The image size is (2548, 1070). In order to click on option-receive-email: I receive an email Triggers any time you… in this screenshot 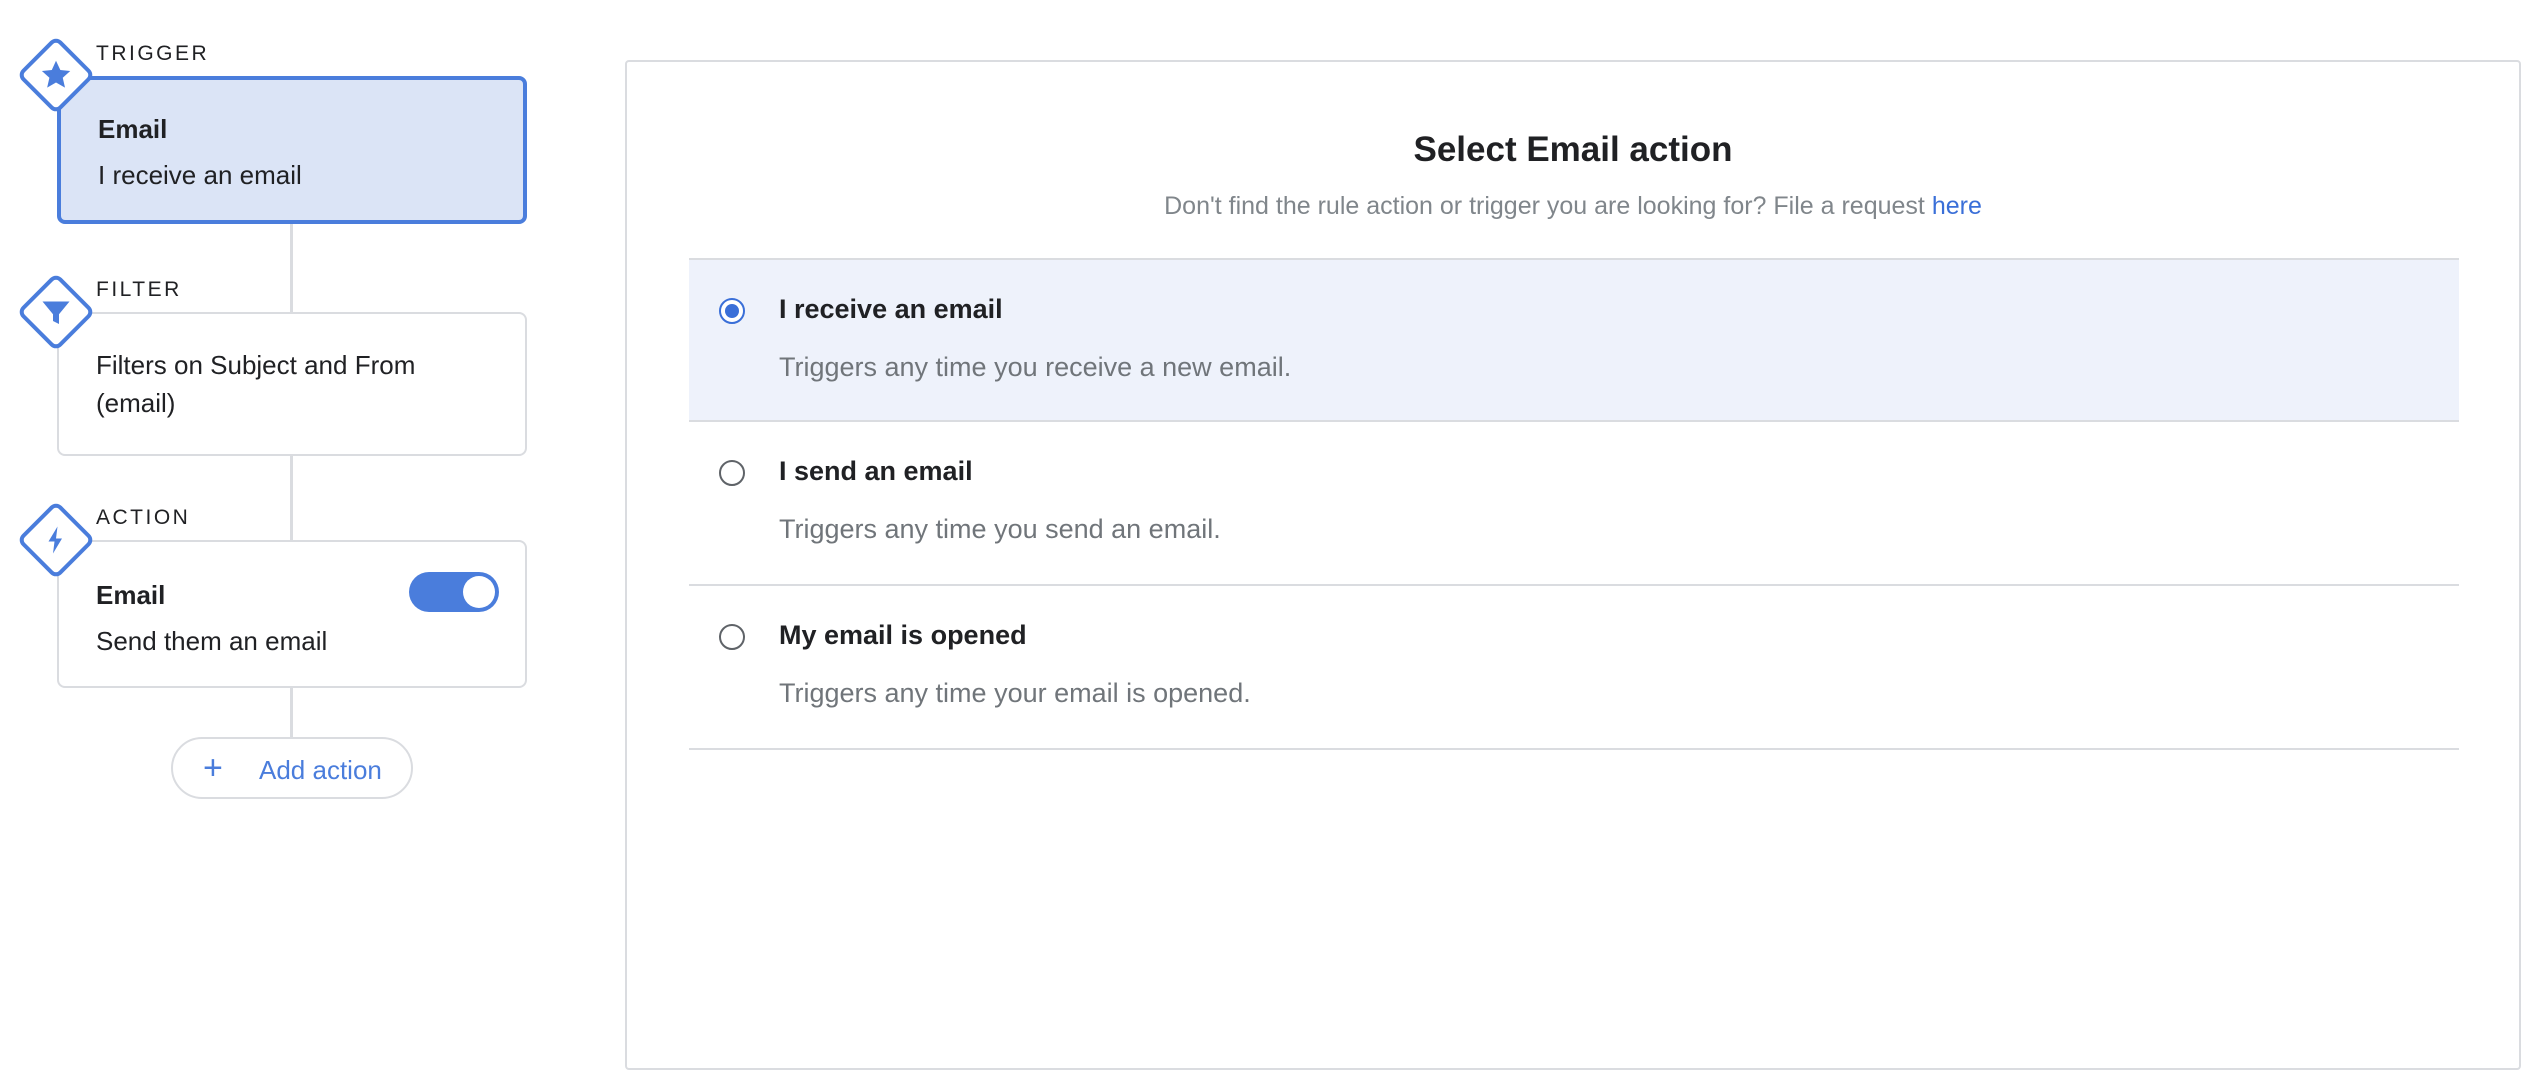, I will do `click(1574, 340)`.